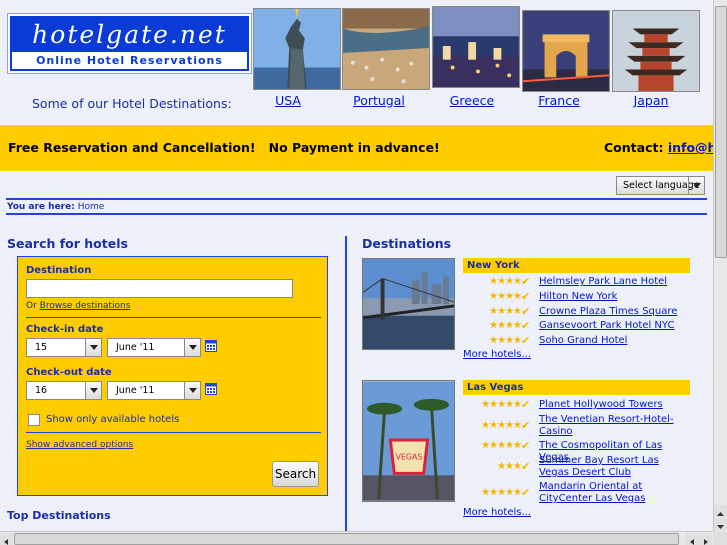 This screenshot has height=545, width=727. I want to click on hotel-link: Summer Bay Resort Las Vegas Desert Club, so click(614, 467).